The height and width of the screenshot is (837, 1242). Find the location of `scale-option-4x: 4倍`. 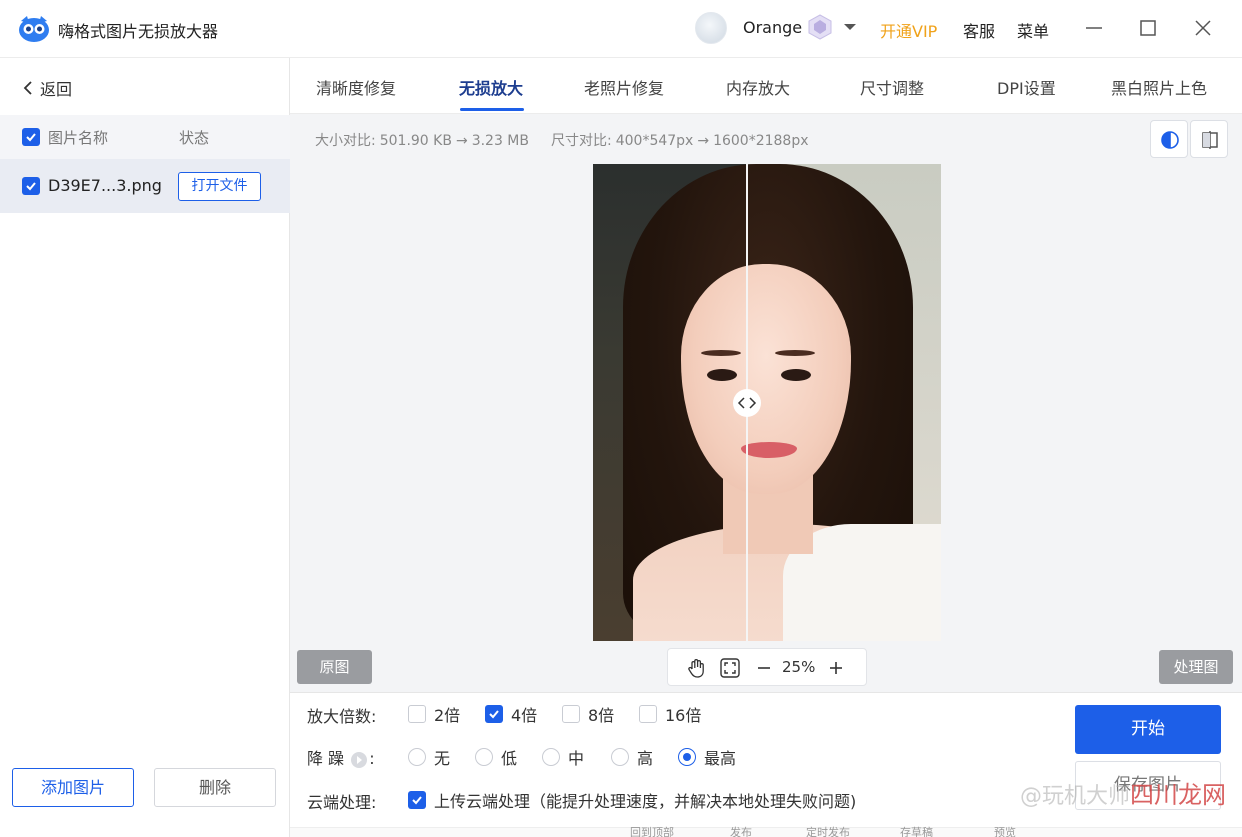

scale-option-4x: 4倍 is located at coordinates (511, 714).